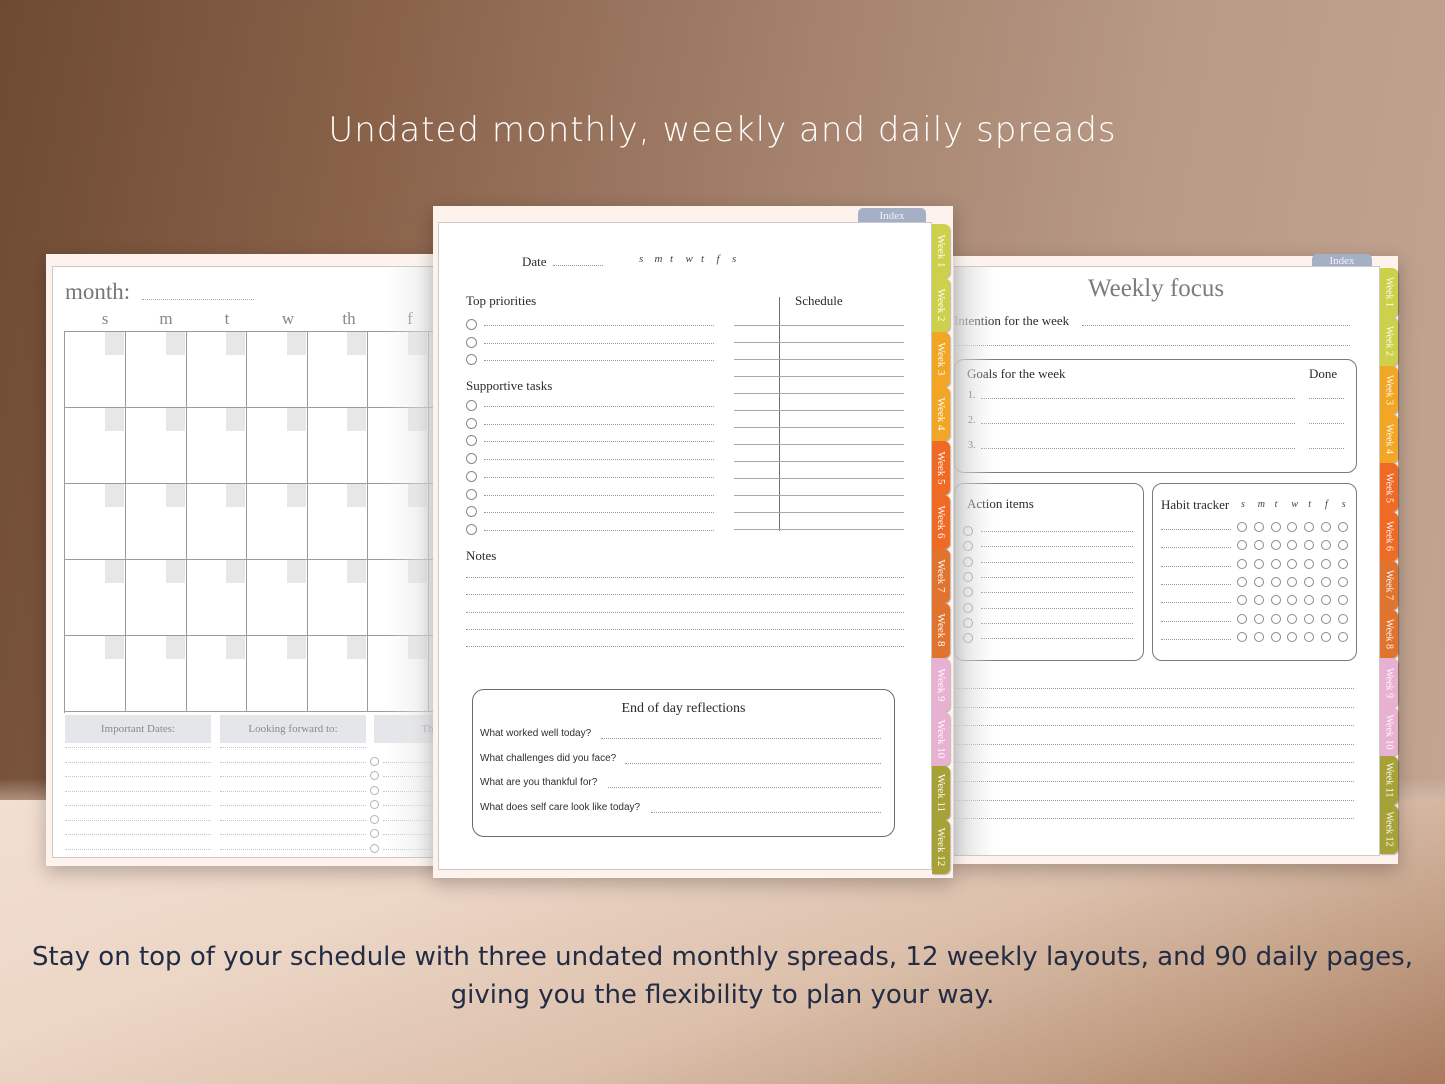  What do you see at coordinates (941, 738) in the screenshot?
I see `week-tab: Week 10` at bounding box center [941, 738].